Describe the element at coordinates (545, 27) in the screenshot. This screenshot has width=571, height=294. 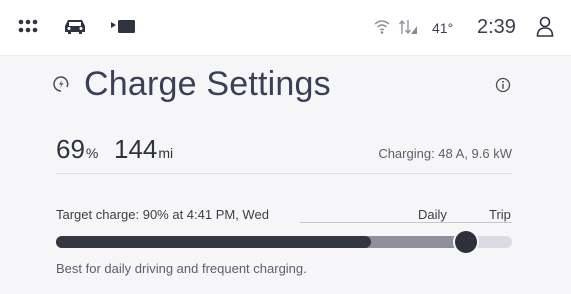
I see `user-icon` at that location.